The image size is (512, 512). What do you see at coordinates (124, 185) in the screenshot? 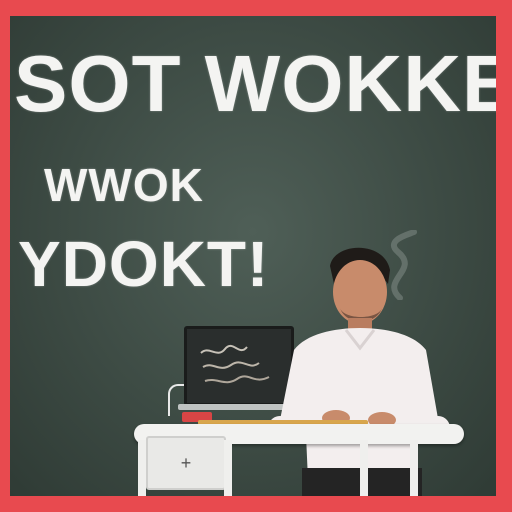
I see `headline-line-2: WWOK` at bounding box center [124, 185].